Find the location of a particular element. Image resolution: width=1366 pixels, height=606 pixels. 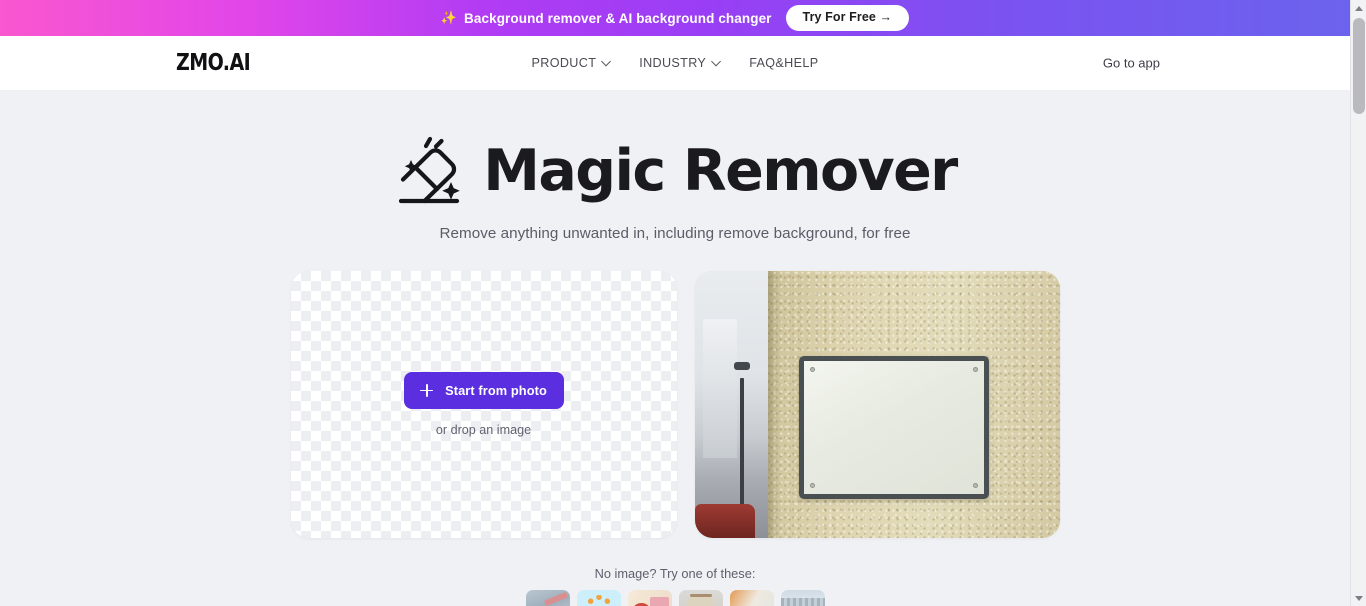

sample-preview-image is located at coordinates (877, 404).